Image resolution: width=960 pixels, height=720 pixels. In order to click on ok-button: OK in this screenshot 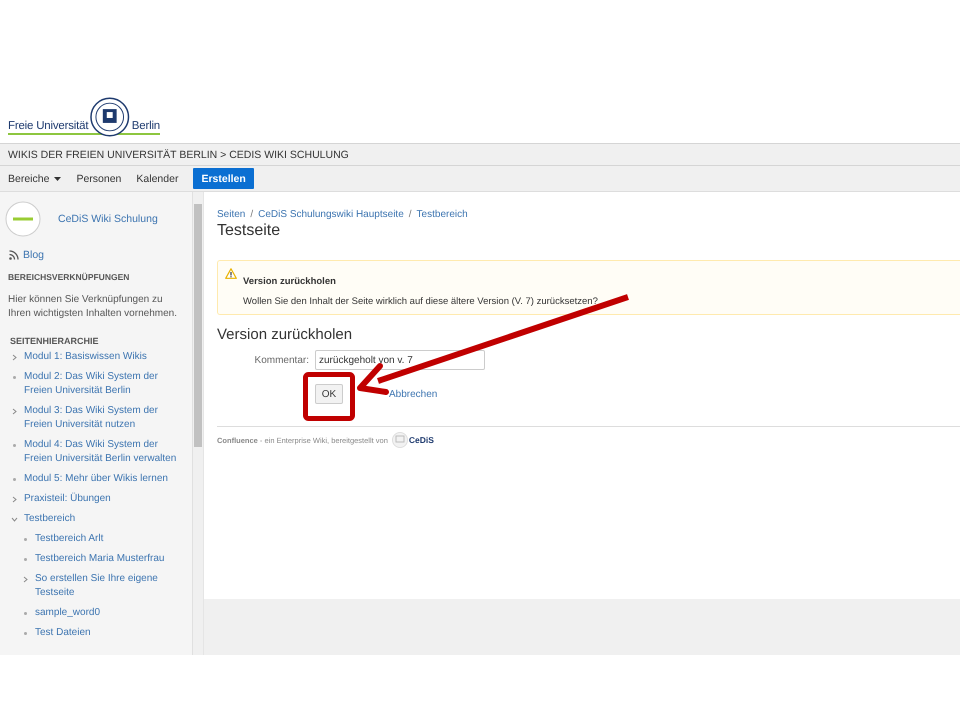, I will do `click(329, 394)`.